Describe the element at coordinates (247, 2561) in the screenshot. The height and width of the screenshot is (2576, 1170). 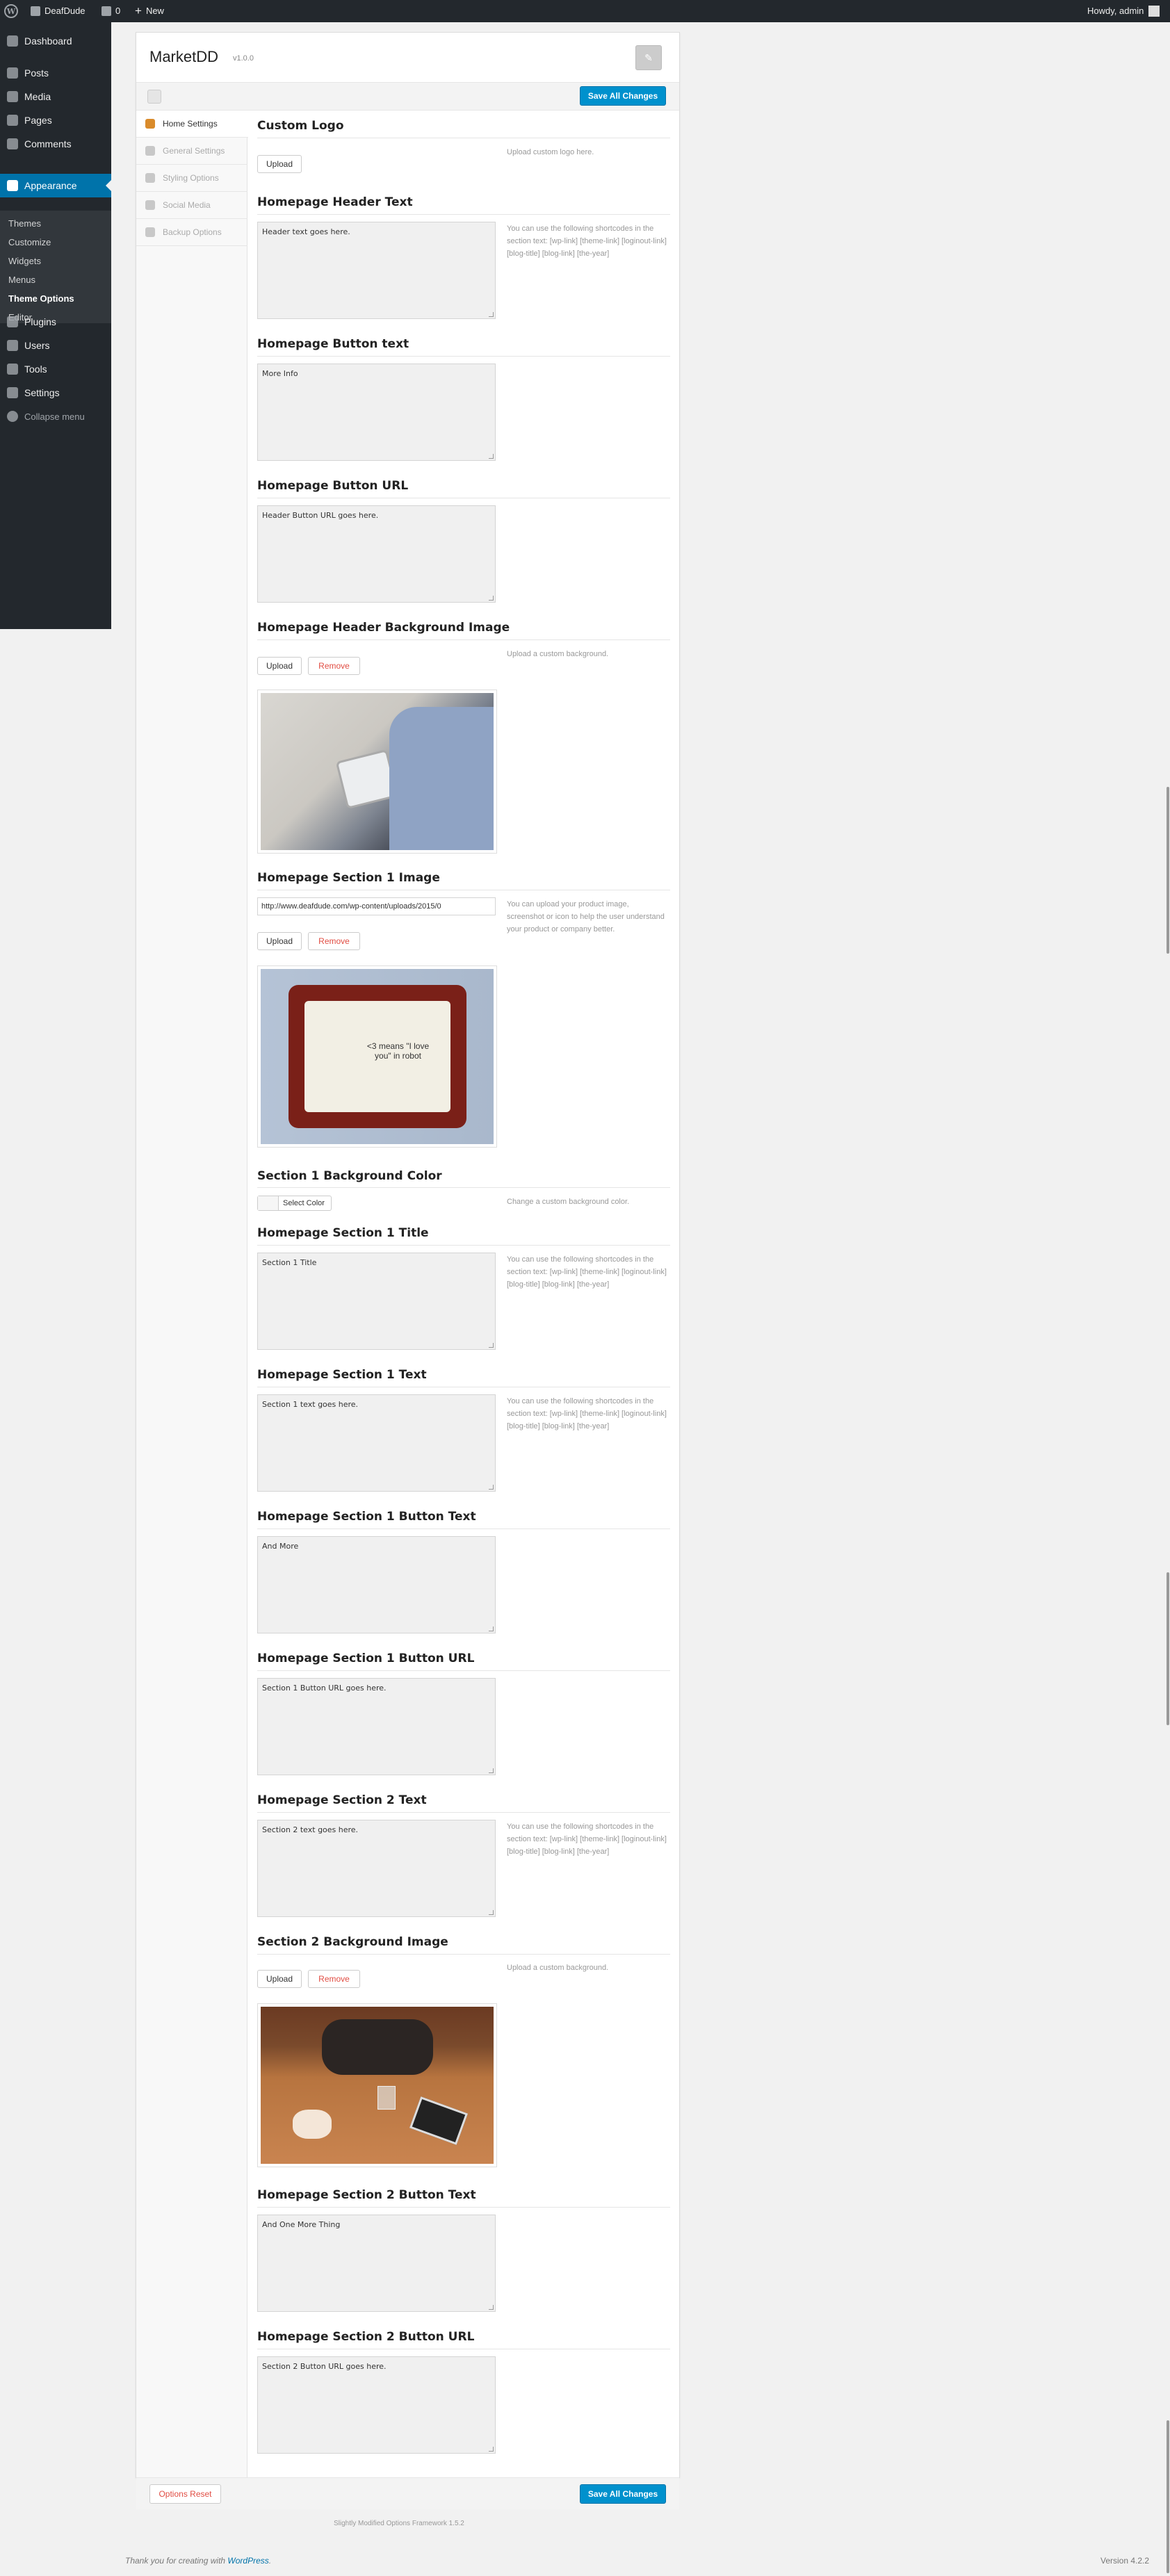
I see `wordpress-link: WordPress` at that location.